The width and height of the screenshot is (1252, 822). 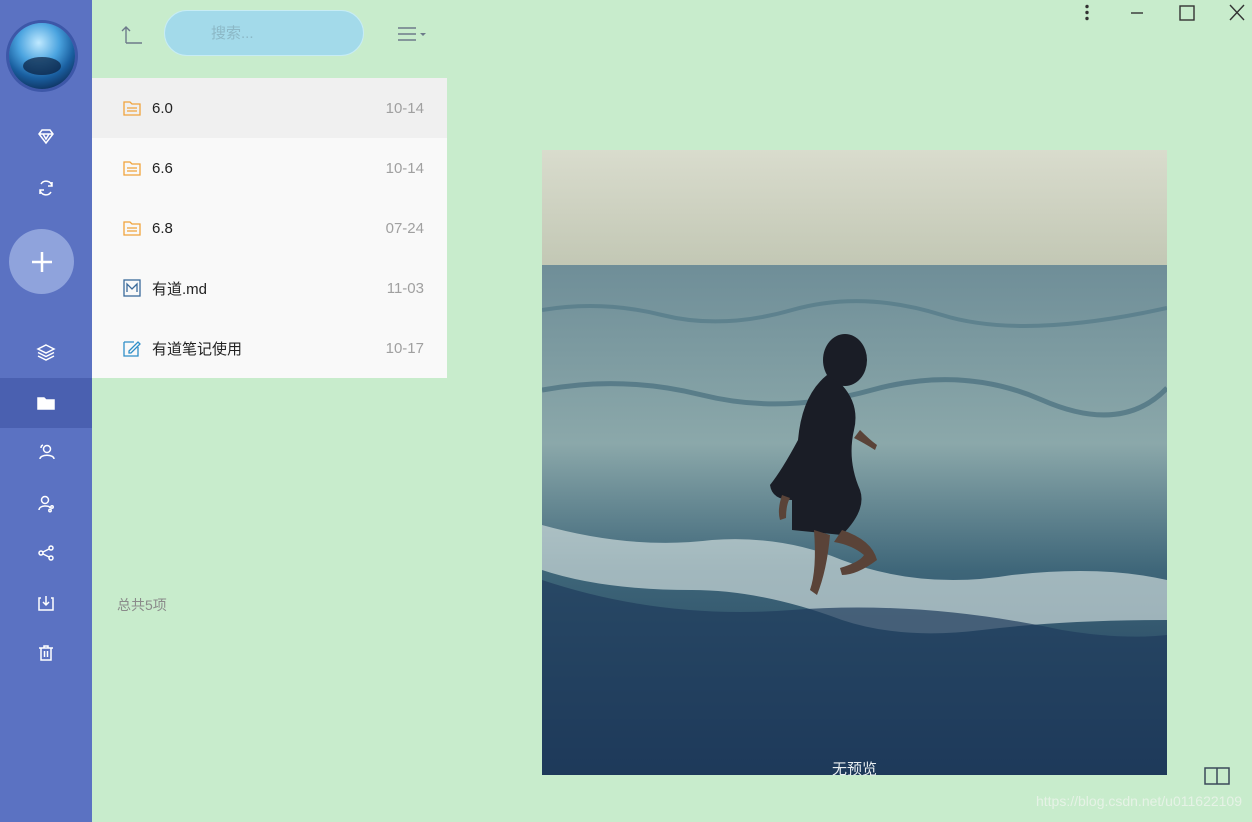 I want to click on file-name: 6.0, so click(x=162, y=108).